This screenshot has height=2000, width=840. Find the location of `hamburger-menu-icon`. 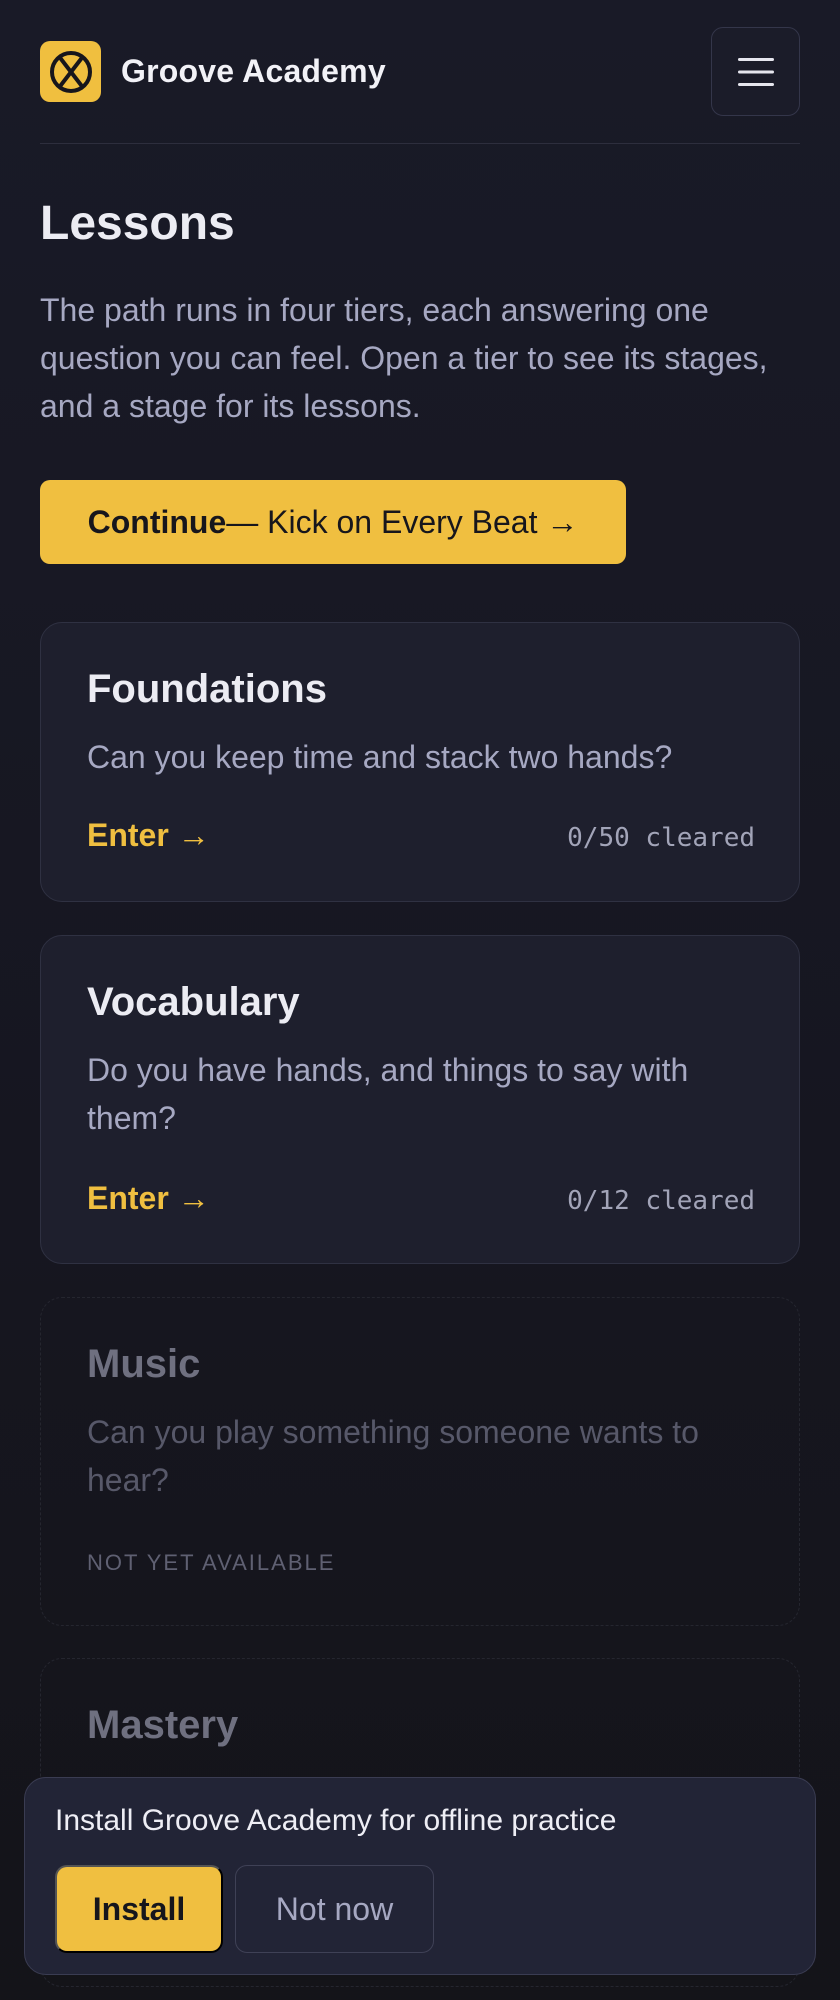

hamburger-menu-icon is located at coordinates (755, 71).